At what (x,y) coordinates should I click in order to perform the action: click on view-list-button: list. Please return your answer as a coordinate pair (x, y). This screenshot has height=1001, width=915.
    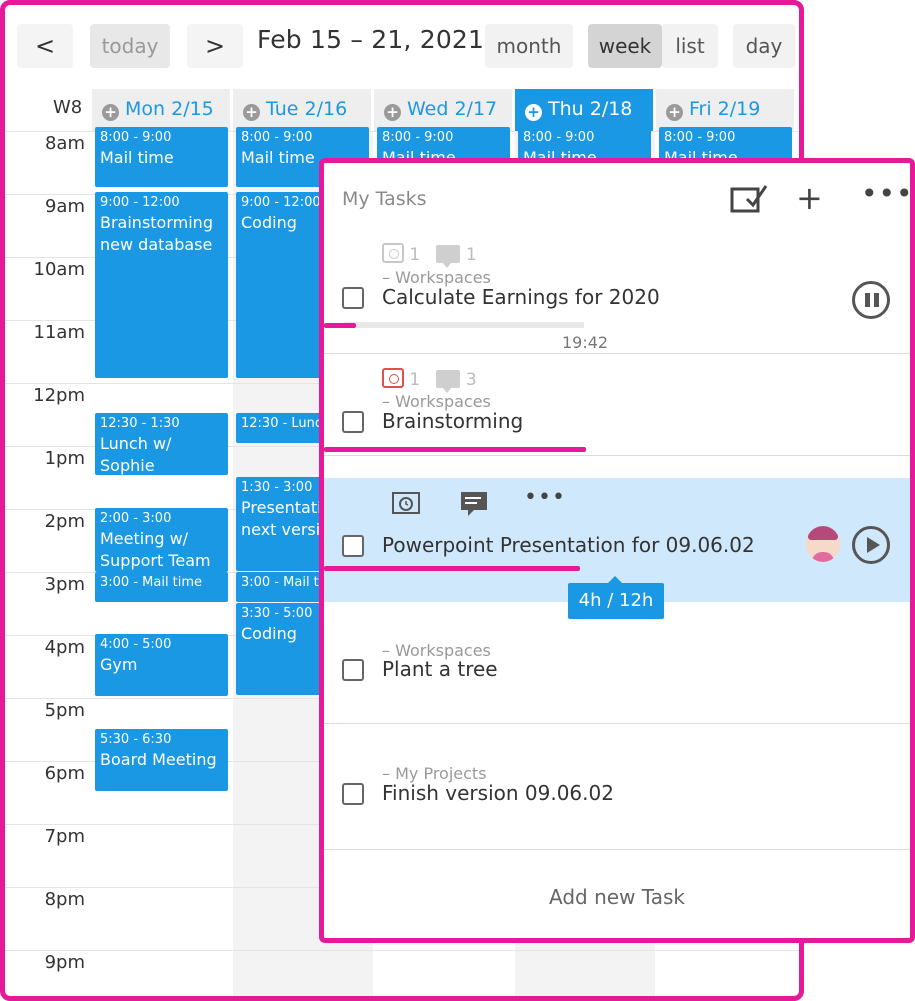
    Looking at the image, I should click on (690, 46).